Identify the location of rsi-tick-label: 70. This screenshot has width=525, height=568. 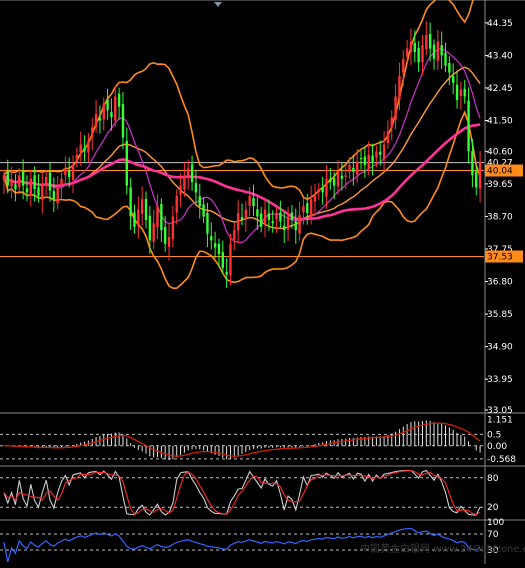
(493, 535).